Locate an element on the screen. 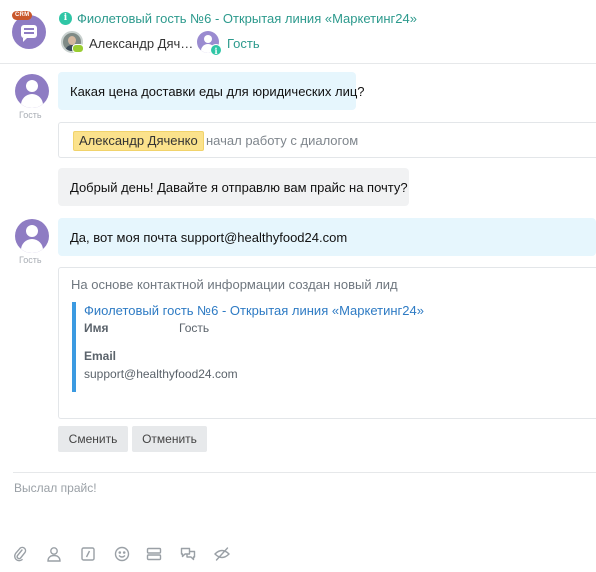 The width and height of the screenshot is (596, 572). crm-chat-avatar is located at coordinates (29, 32).